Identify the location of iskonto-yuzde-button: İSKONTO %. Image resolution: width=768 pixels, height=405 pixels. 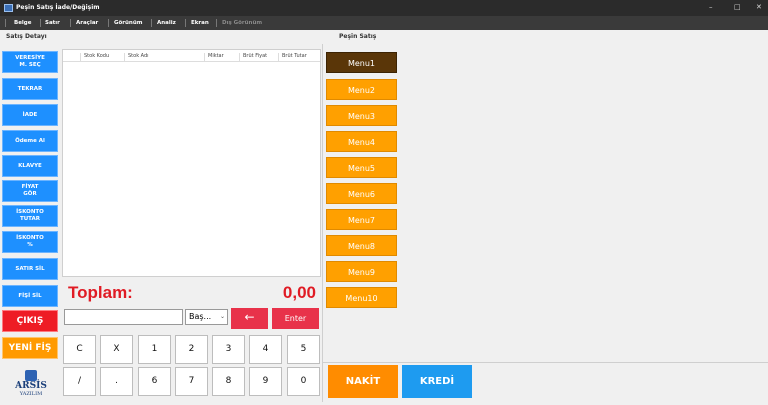
(30, 242).